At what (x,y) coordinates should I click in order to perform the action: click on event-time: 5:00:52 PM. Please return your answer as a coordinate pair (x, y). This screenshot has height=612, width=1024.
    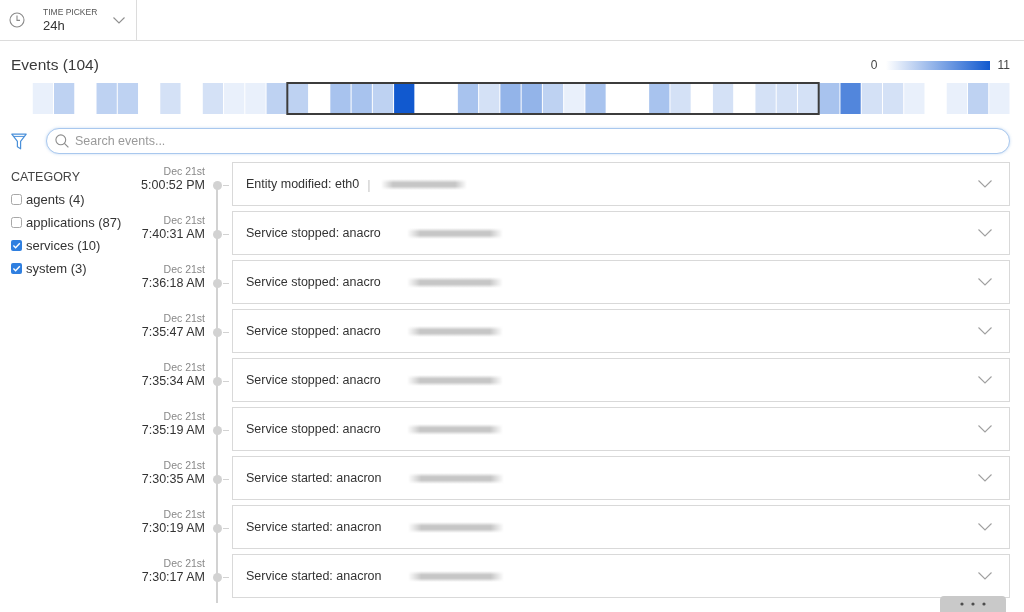
    Looking at the image, I should click on (173, 185).